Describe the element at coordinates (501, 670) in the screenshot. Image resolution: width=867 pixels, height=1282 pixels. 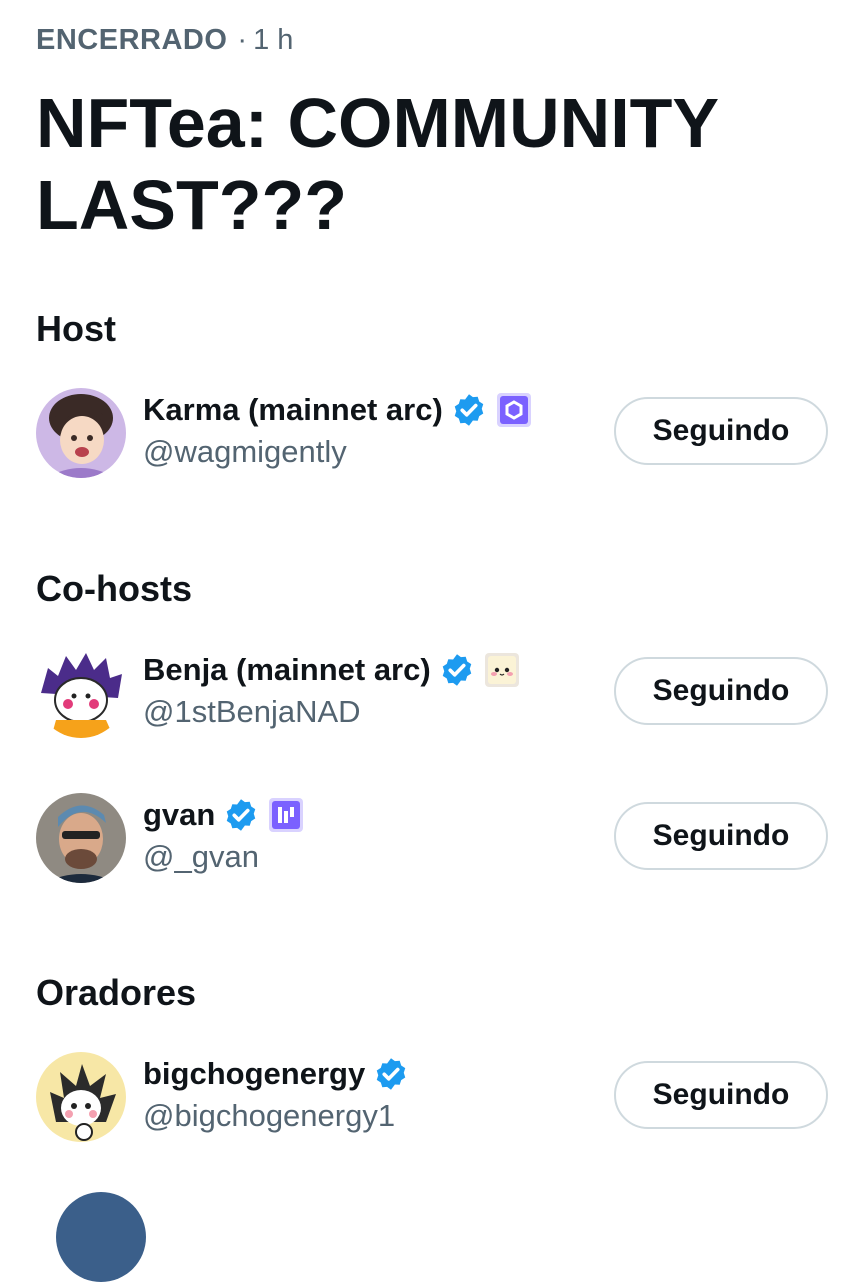
I see `cute-face-icon` at that location.